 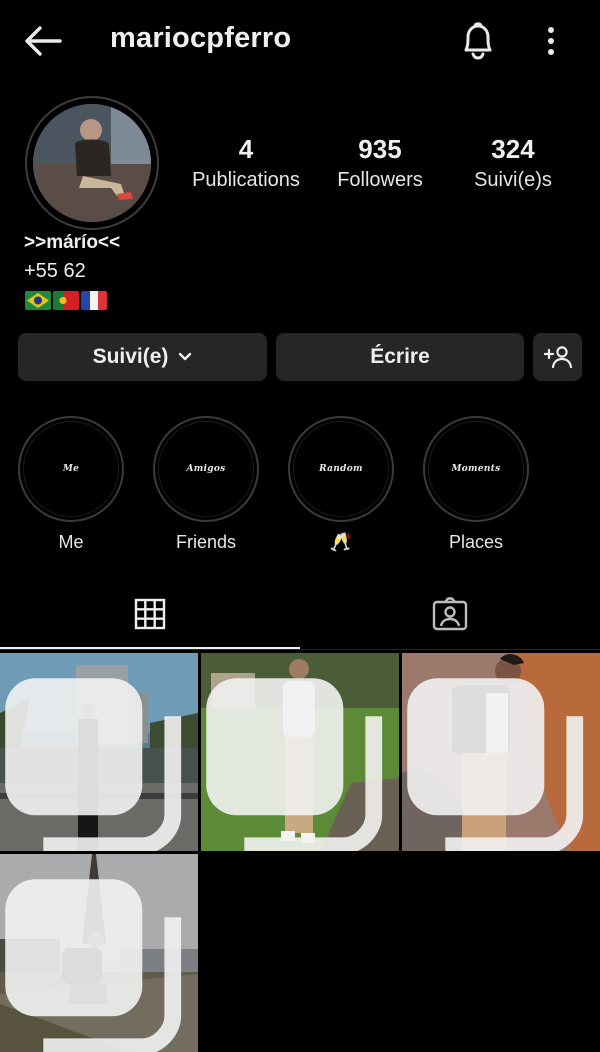 I want to click on top-bar: mariocpferro, so click(x=300, y=41).